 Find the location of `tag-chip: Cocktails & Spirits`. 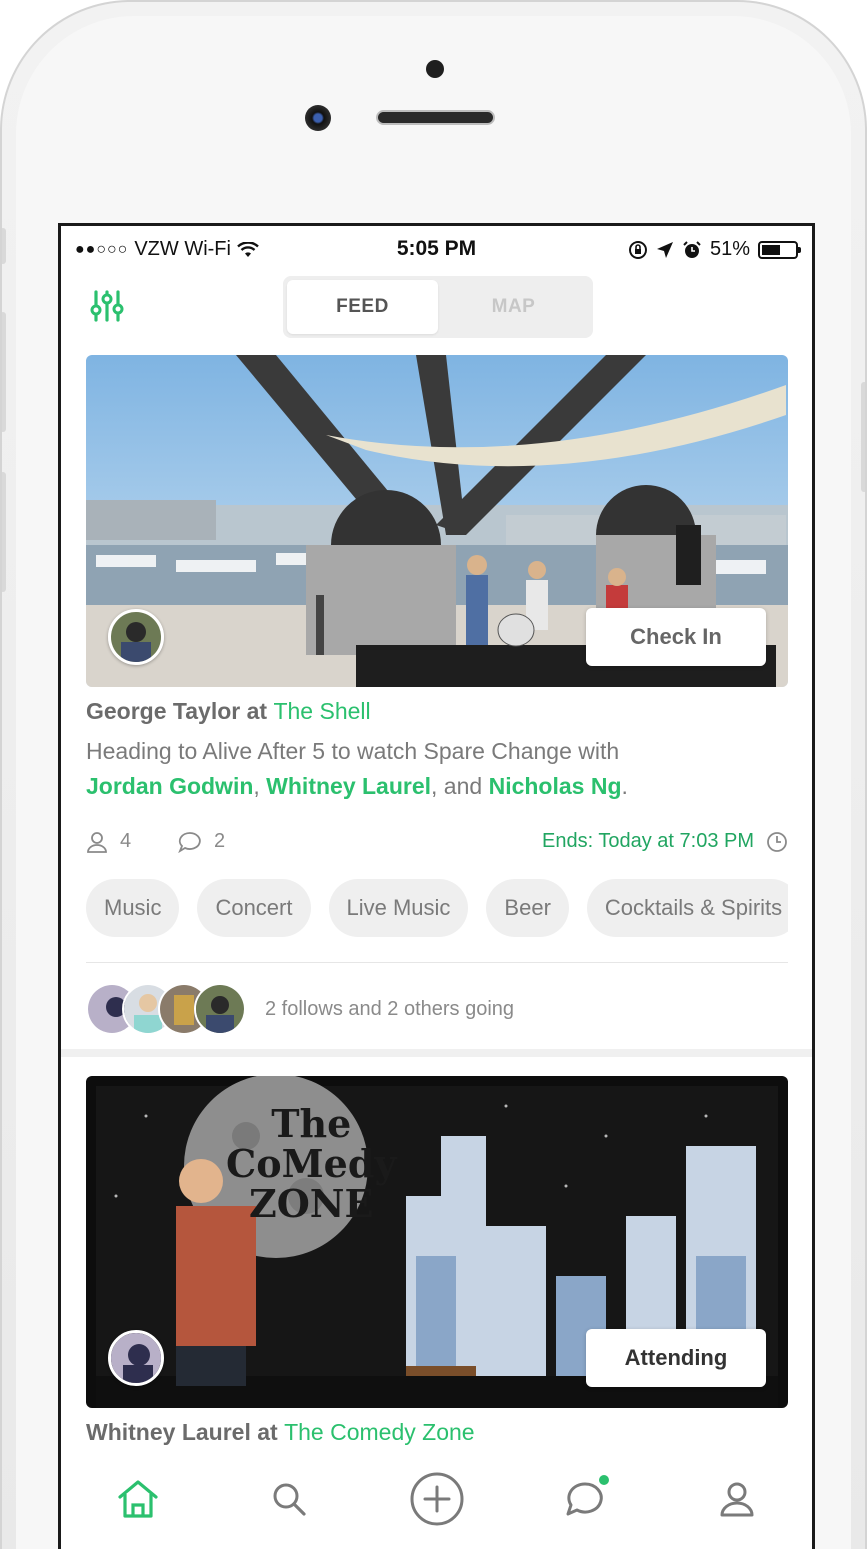

tag-chip: Cocktails & Spirits is located at coordinates (687, 908).